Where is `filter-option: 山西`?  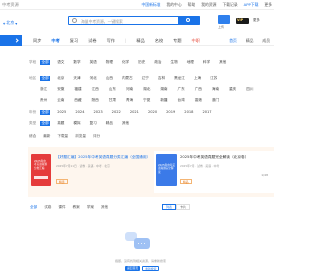 filter-option: 山西 is located at coordinates (109, 78).